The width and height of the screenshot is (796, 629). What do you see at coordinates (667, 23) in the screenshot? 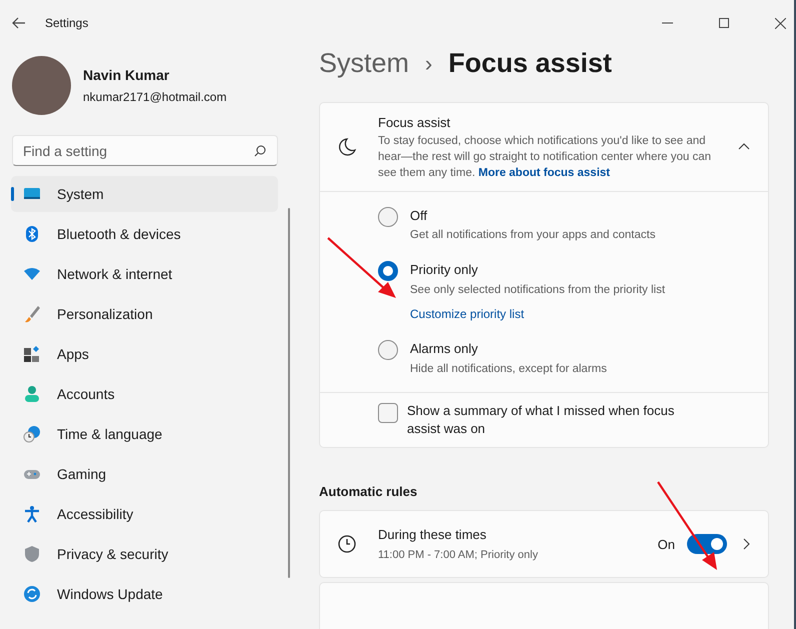
I see `minimize-icon` at bounding box center [667, 23].